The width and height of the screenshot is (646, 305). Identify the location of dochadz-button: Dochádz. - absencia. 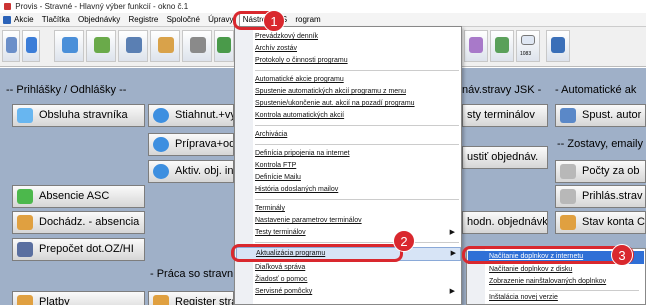
(78, 222).